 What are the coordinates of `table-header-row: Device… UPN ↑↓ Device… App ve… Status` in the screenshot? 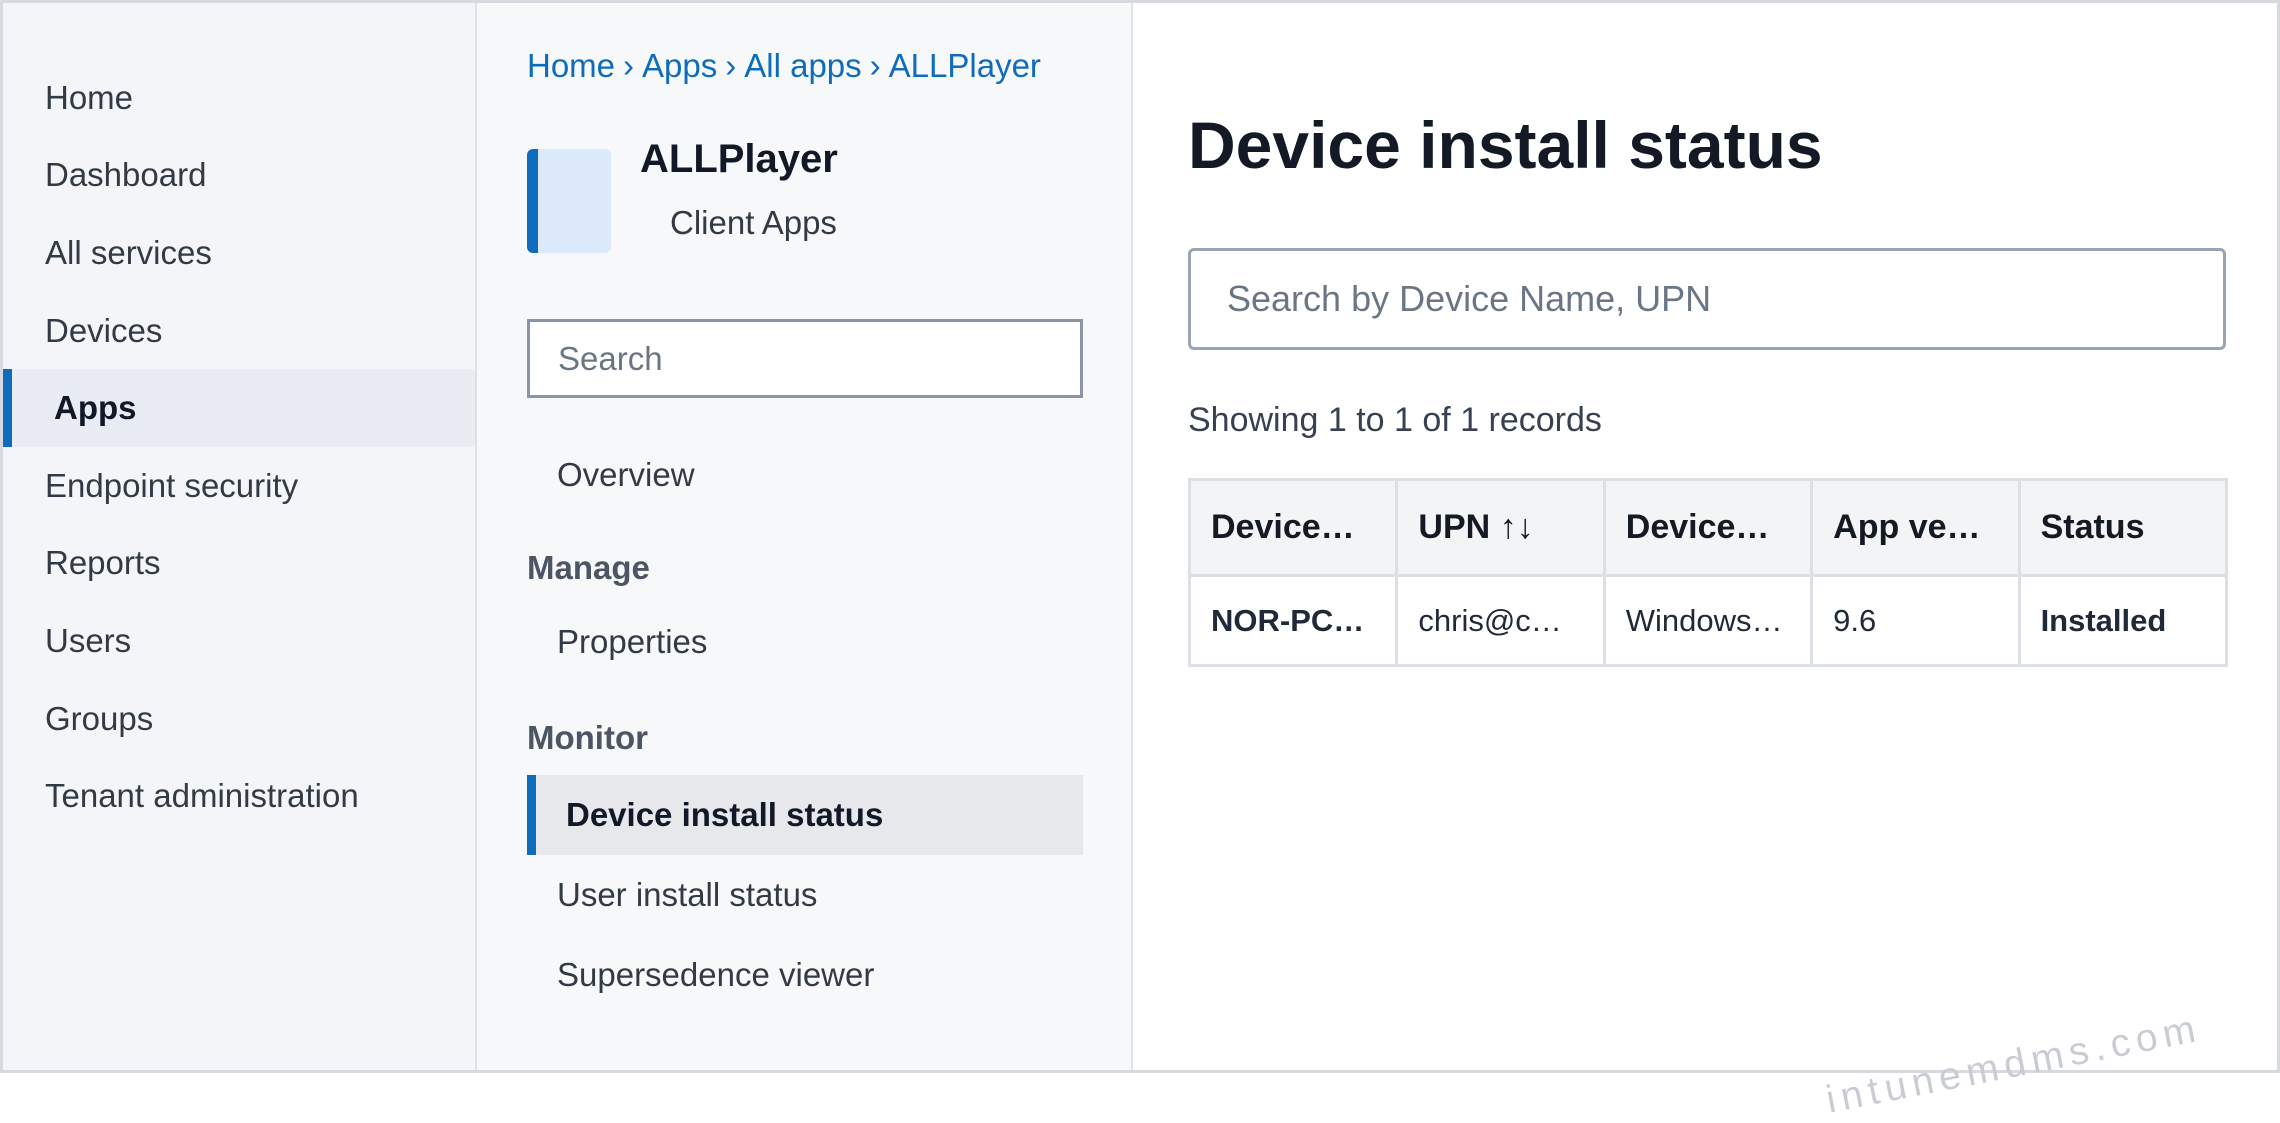 It's located at (1708, 527).